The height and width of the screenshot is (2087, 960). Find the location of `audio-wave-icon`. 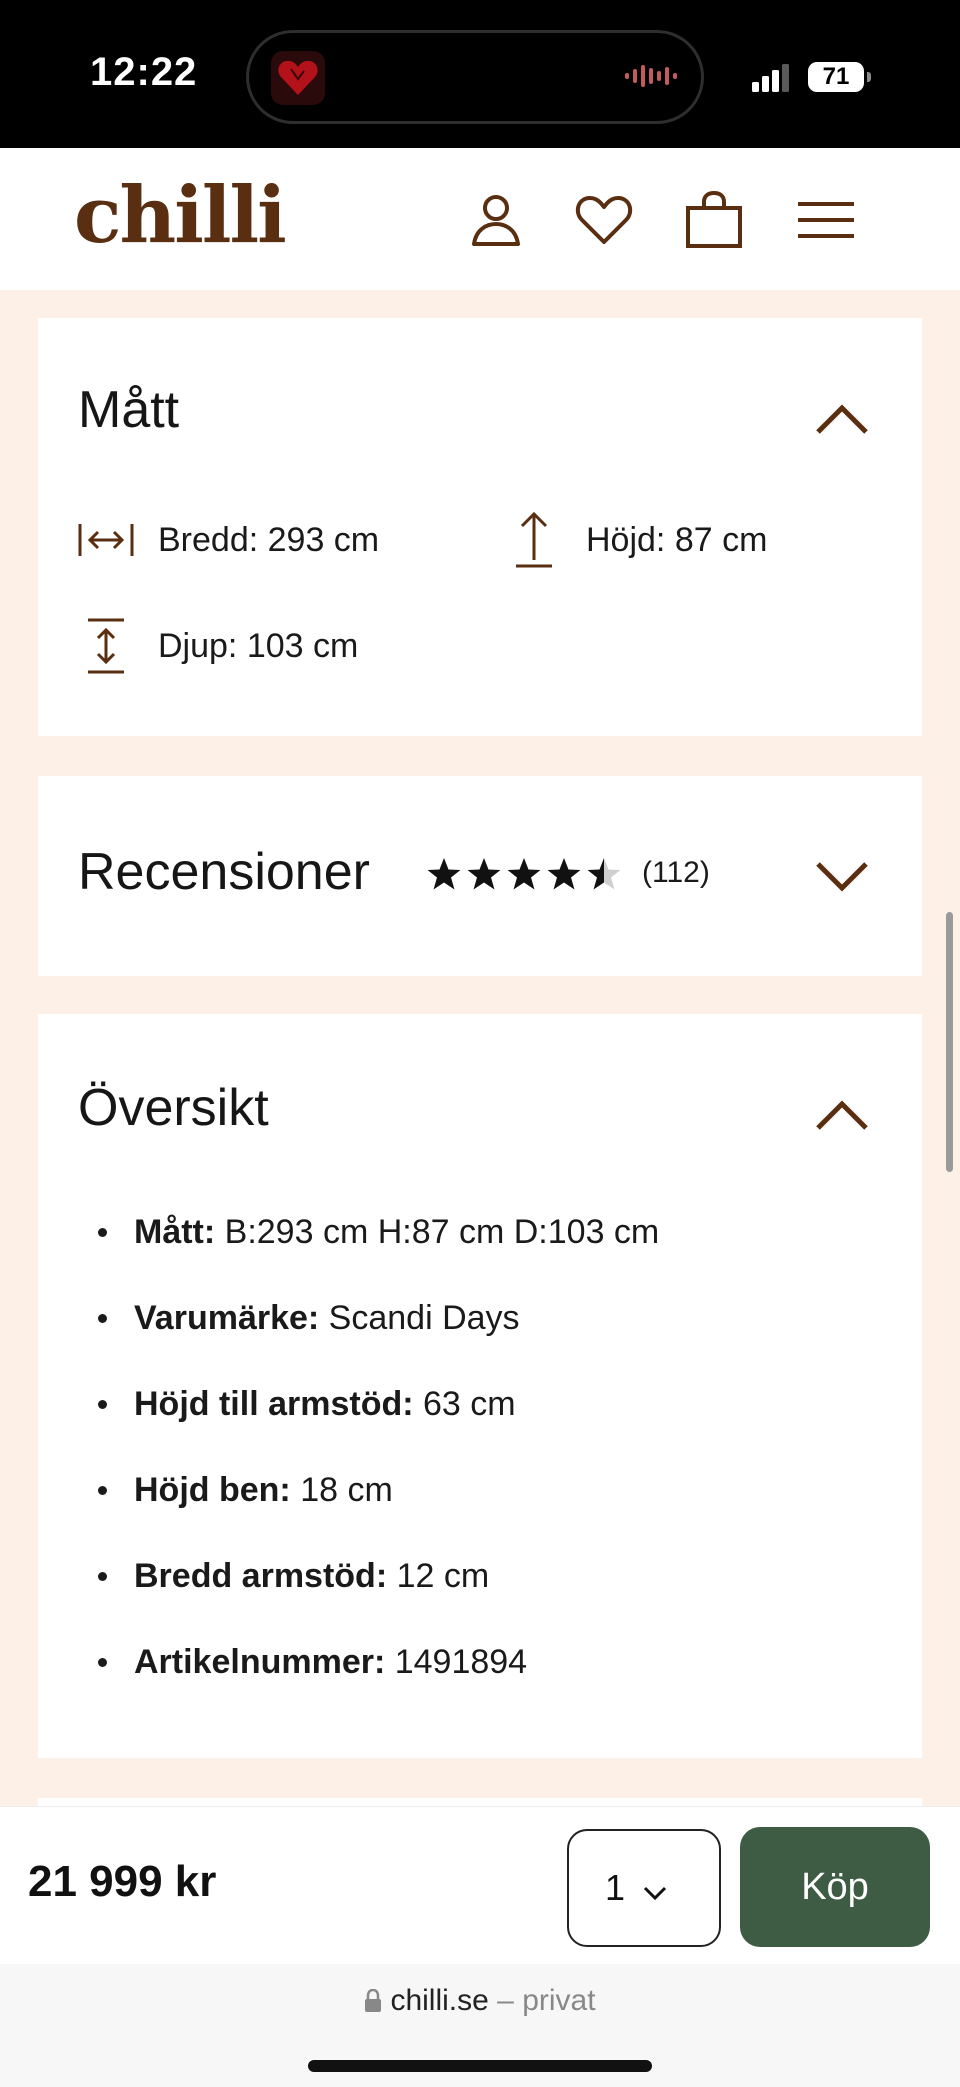

audio-wave-icon is located at coordinates (651, 76).